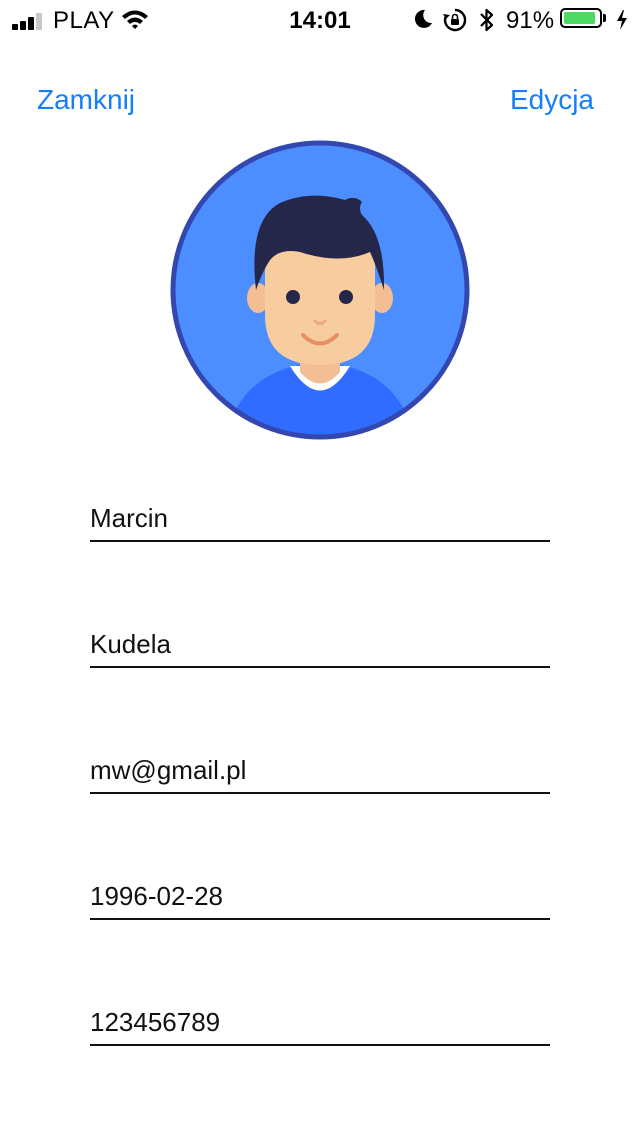 Image resolution: width=640 pixels, height=1136 pixels. Describe the element at coordinates (168, 770) in the screenshot. I see `email-value: mw@gmail.pl` at that location.